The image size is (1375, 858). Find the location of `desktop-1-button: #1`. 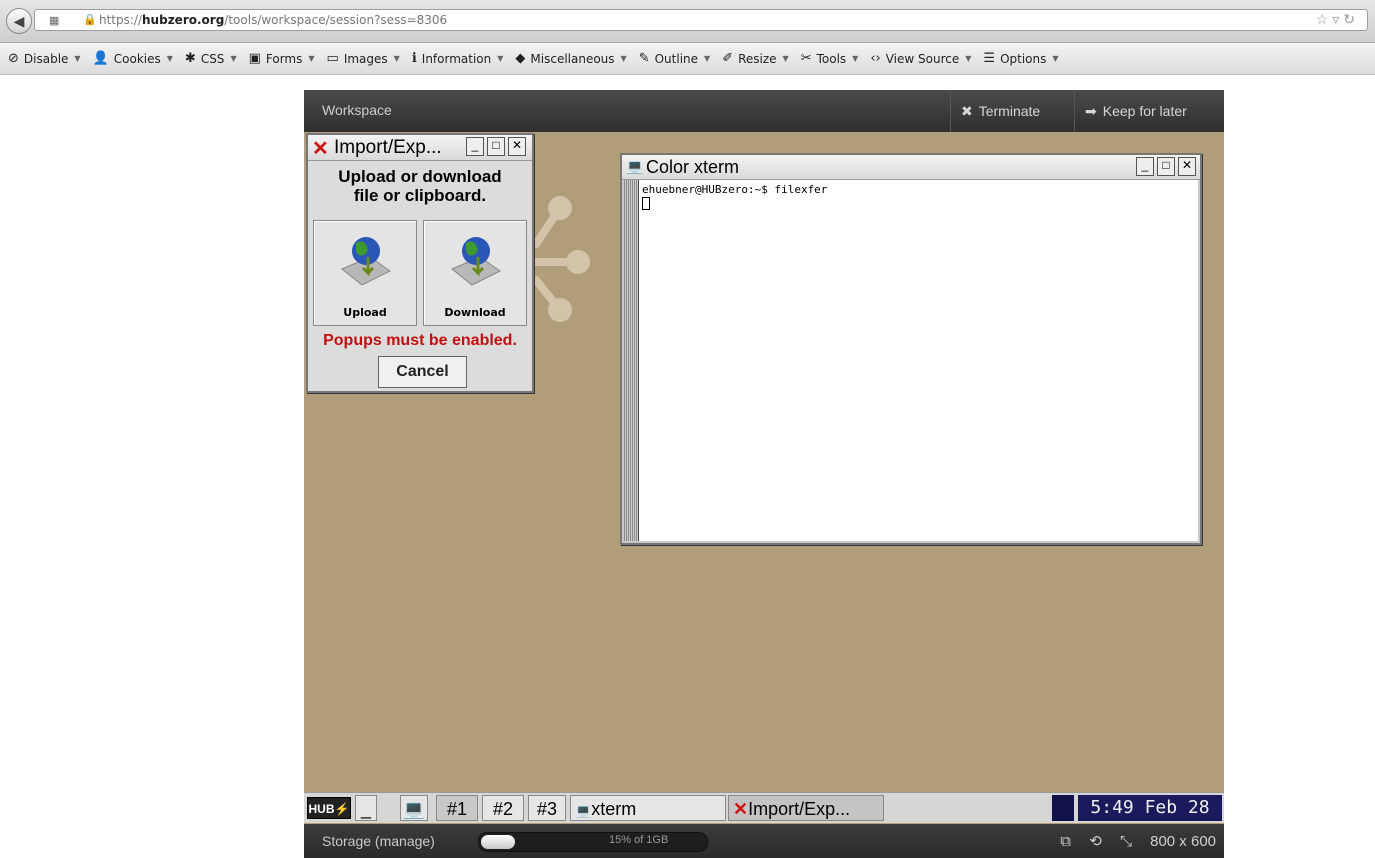

desktop-1-button: #1 is located at coordinates (457, 808).